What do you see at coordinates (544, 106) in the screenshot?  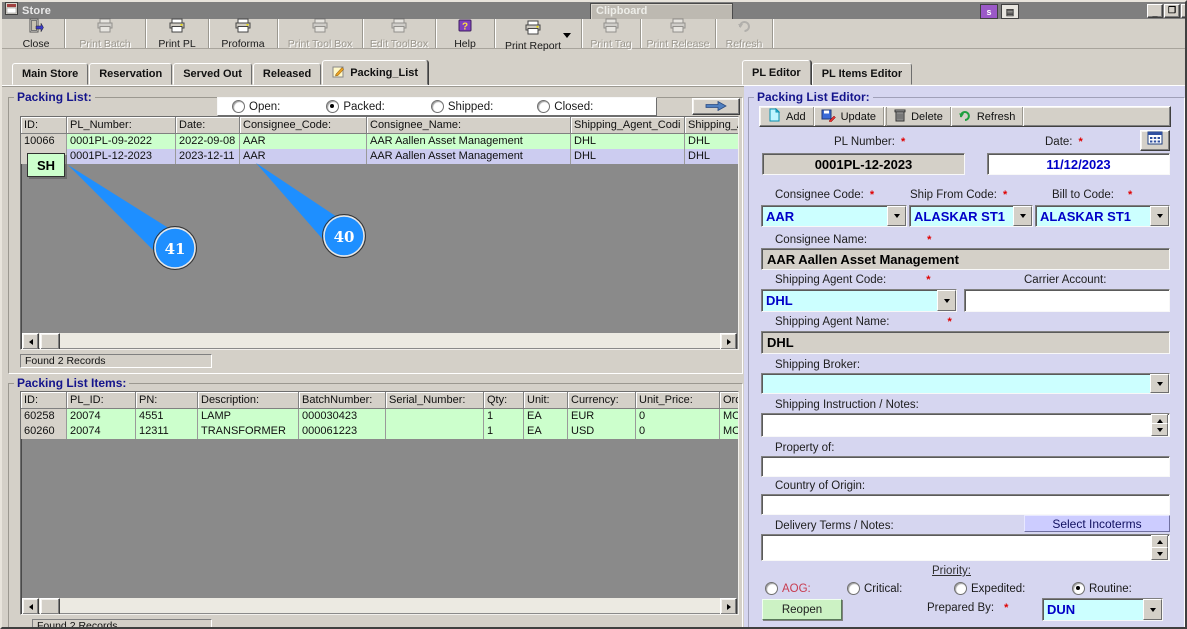 I see `radio-icon` at bounding box center [544, 106].